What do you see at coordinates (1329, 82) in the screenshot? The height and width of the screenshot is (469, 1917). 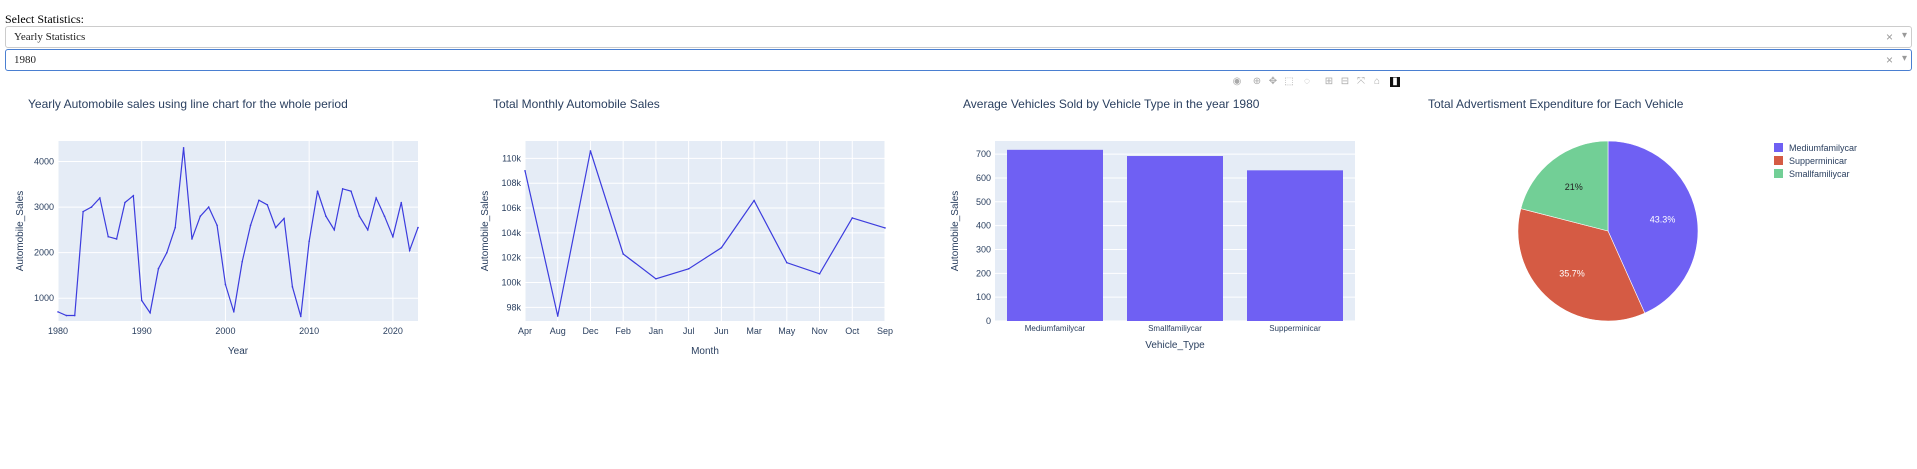 I see `zoom-in-icon: ⊞` at bounding box center [1329, 82].